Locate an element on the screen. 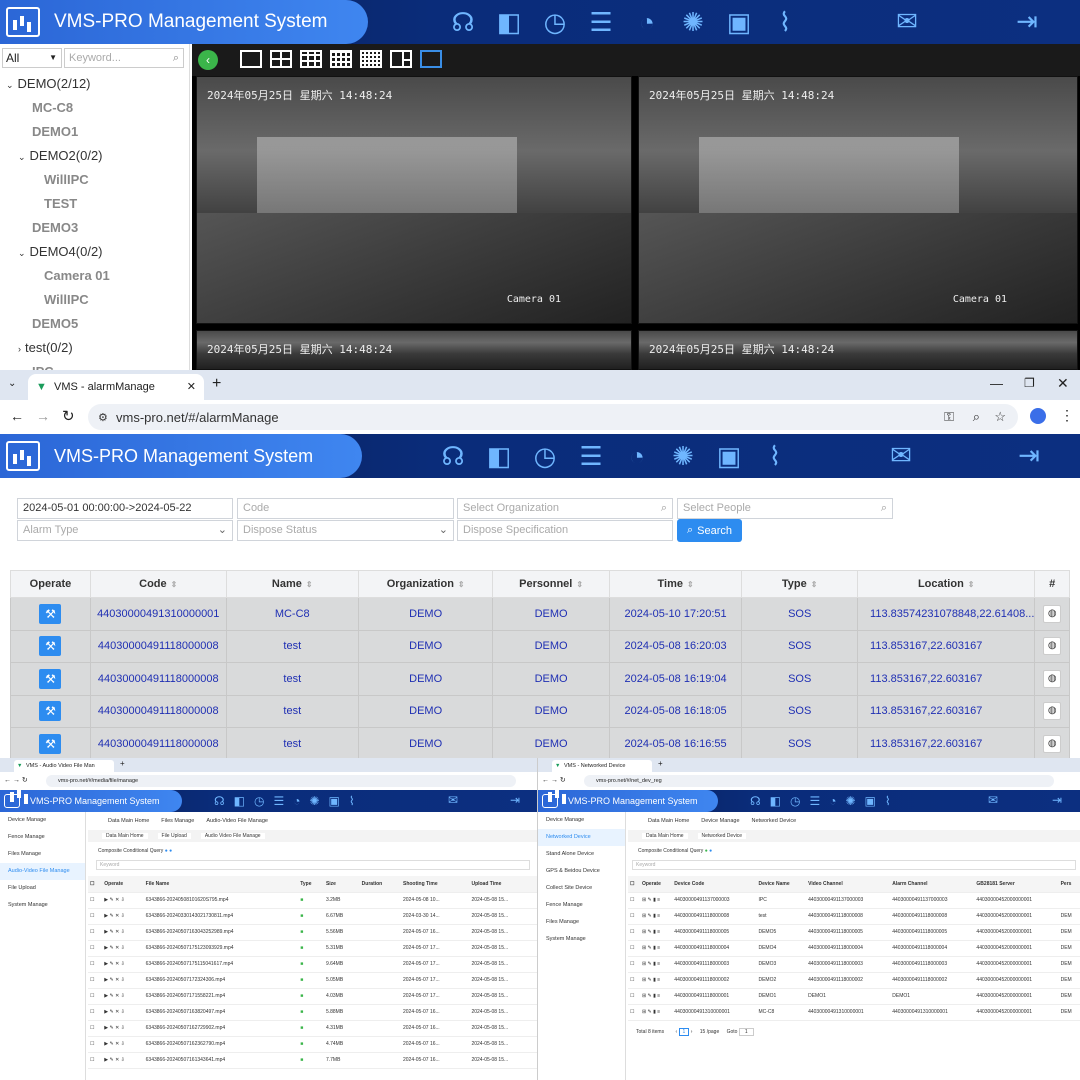  ai-screen-icon: ▣ is located at coordinates (729, 456).